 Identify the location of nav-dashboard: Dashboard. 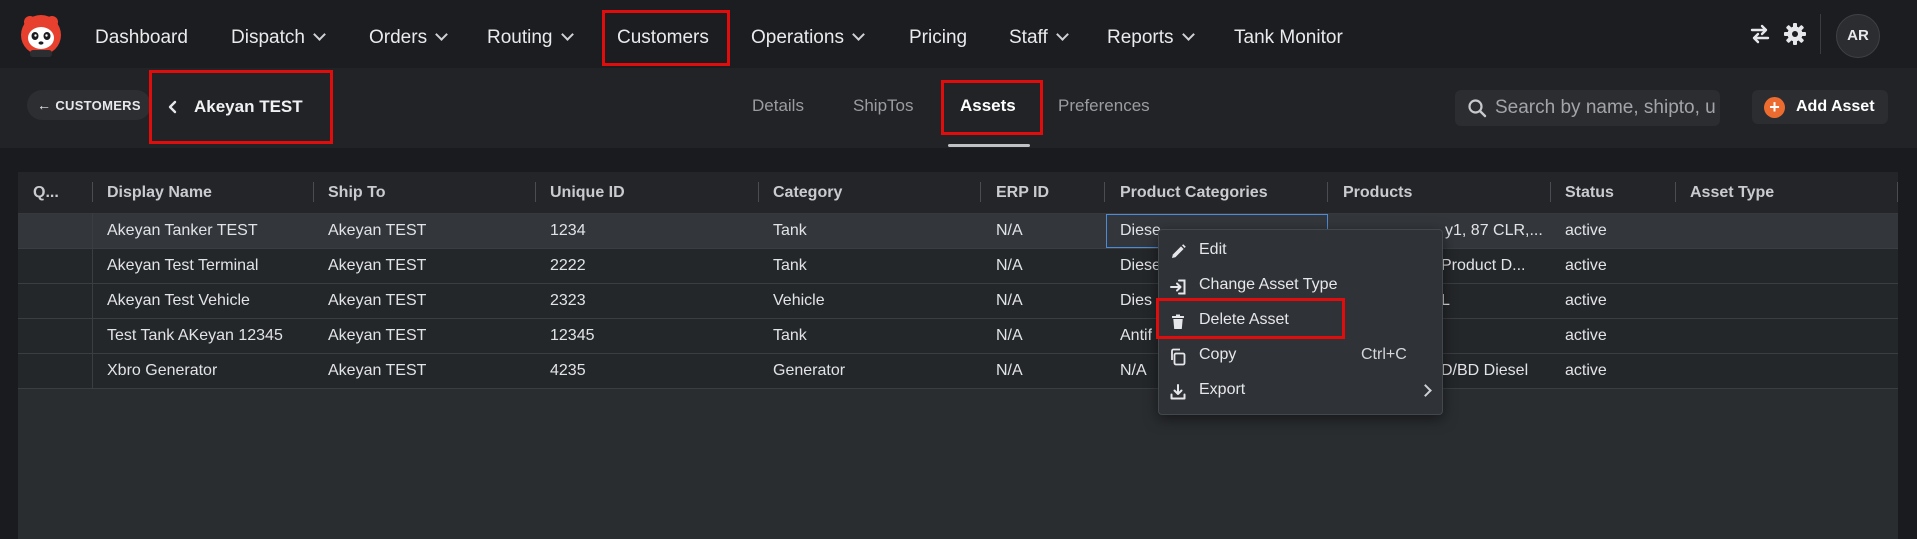
(141, 37).